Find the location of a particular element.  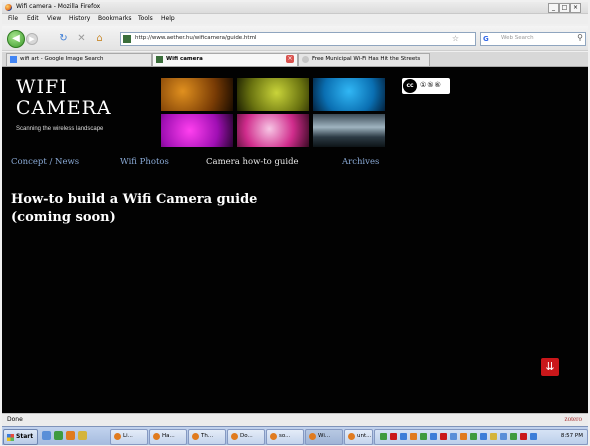

creative-commons-badge: cc ①⑤⑥ is located at coordinates (426, 86).